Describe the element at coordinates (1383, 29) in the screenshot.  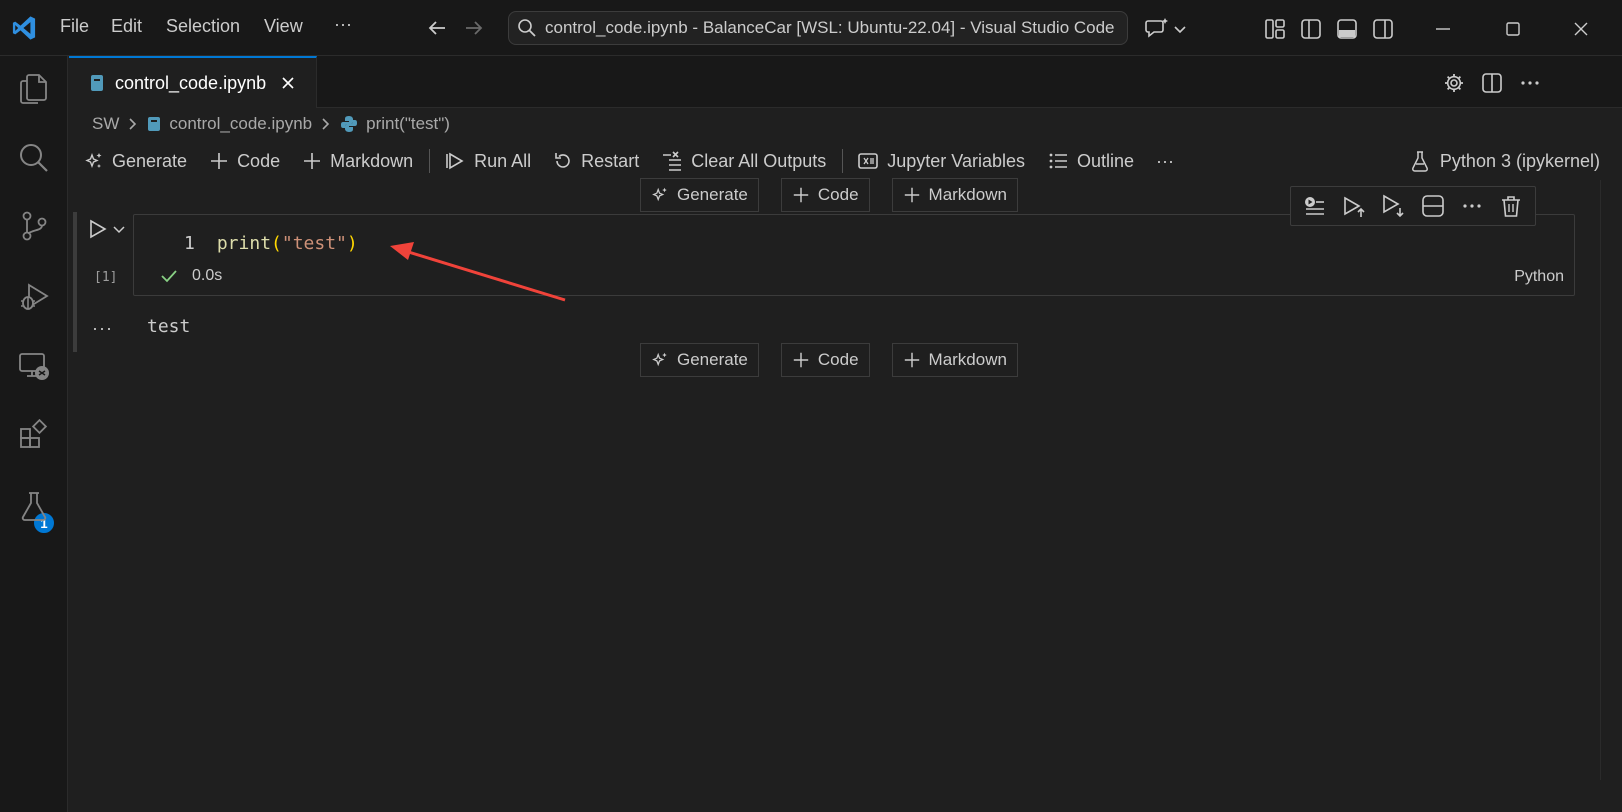
I see `toggle-secondary-sidebar-icon` at that location.